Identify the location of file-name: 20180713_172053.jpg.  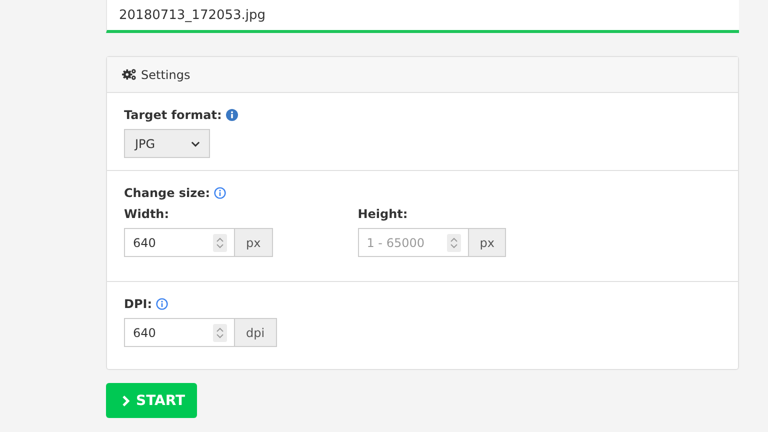
(192, 15).